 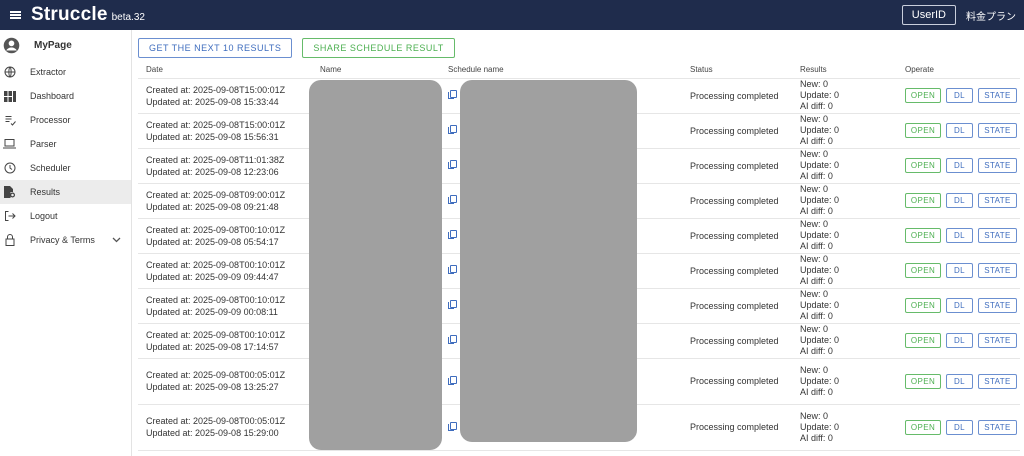 I want to click on sidebar-item-scheduler: Scheduler, so click(x=65, y=168).